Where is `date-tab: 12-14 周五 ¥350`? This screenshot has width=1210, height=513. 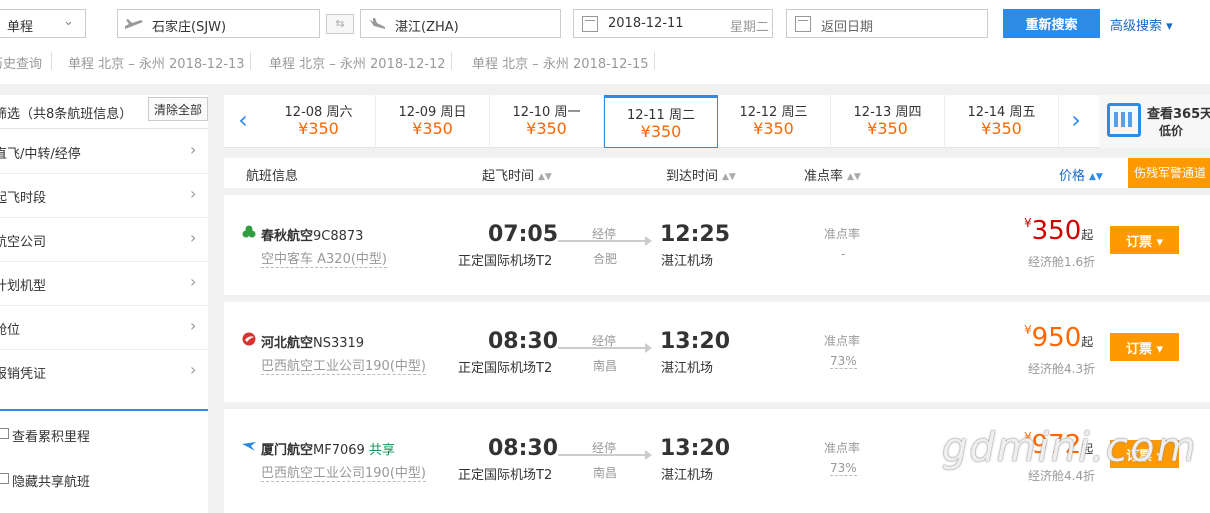 date-tab: 12-14 周五 ¥350 is located at coordinates (1002, 121).